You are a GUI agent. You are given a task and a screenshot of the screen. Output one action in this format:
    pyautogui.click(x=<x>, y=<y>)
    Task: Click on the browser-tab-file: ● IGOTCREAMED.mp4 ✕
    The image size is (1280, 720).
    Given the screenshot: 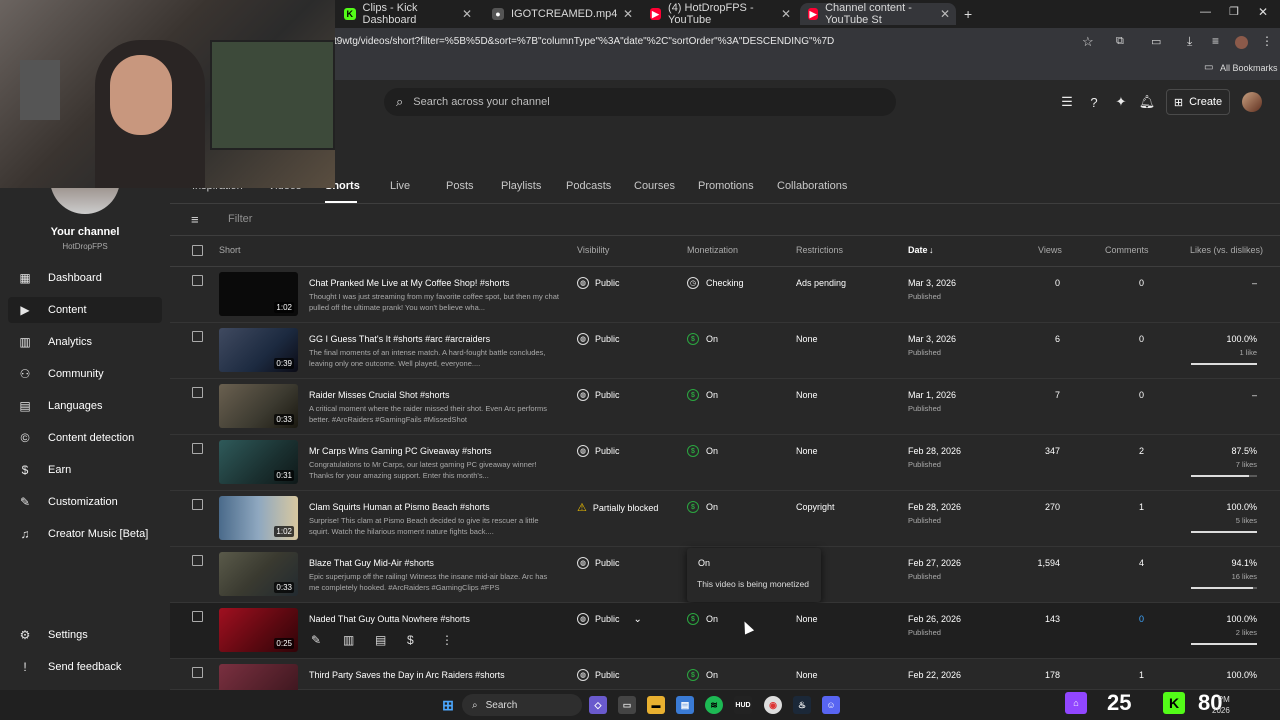 What is the action you would take?
    pyautogui.click(x=561, y=14)
    